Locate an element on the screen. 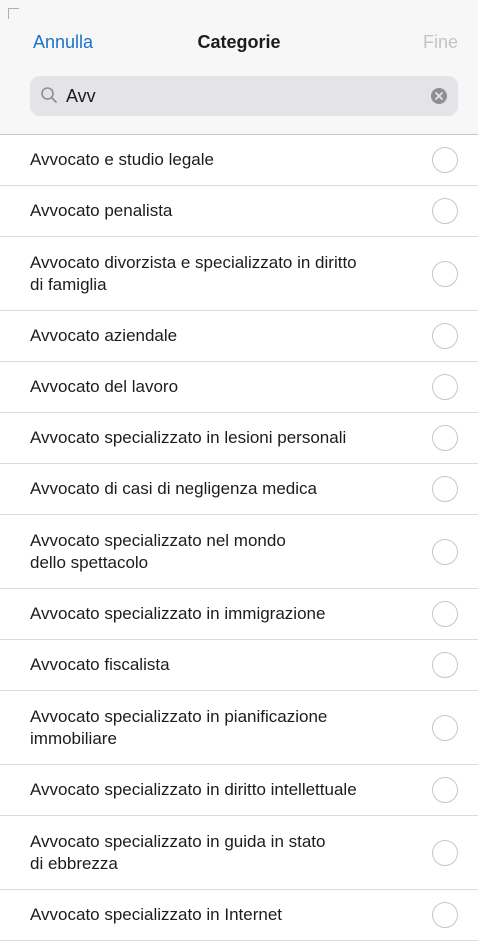 The width and height of the screenshot is (478, 941). list-item: Avvocato specializzato in Internet is located at coordinates (239, 915).